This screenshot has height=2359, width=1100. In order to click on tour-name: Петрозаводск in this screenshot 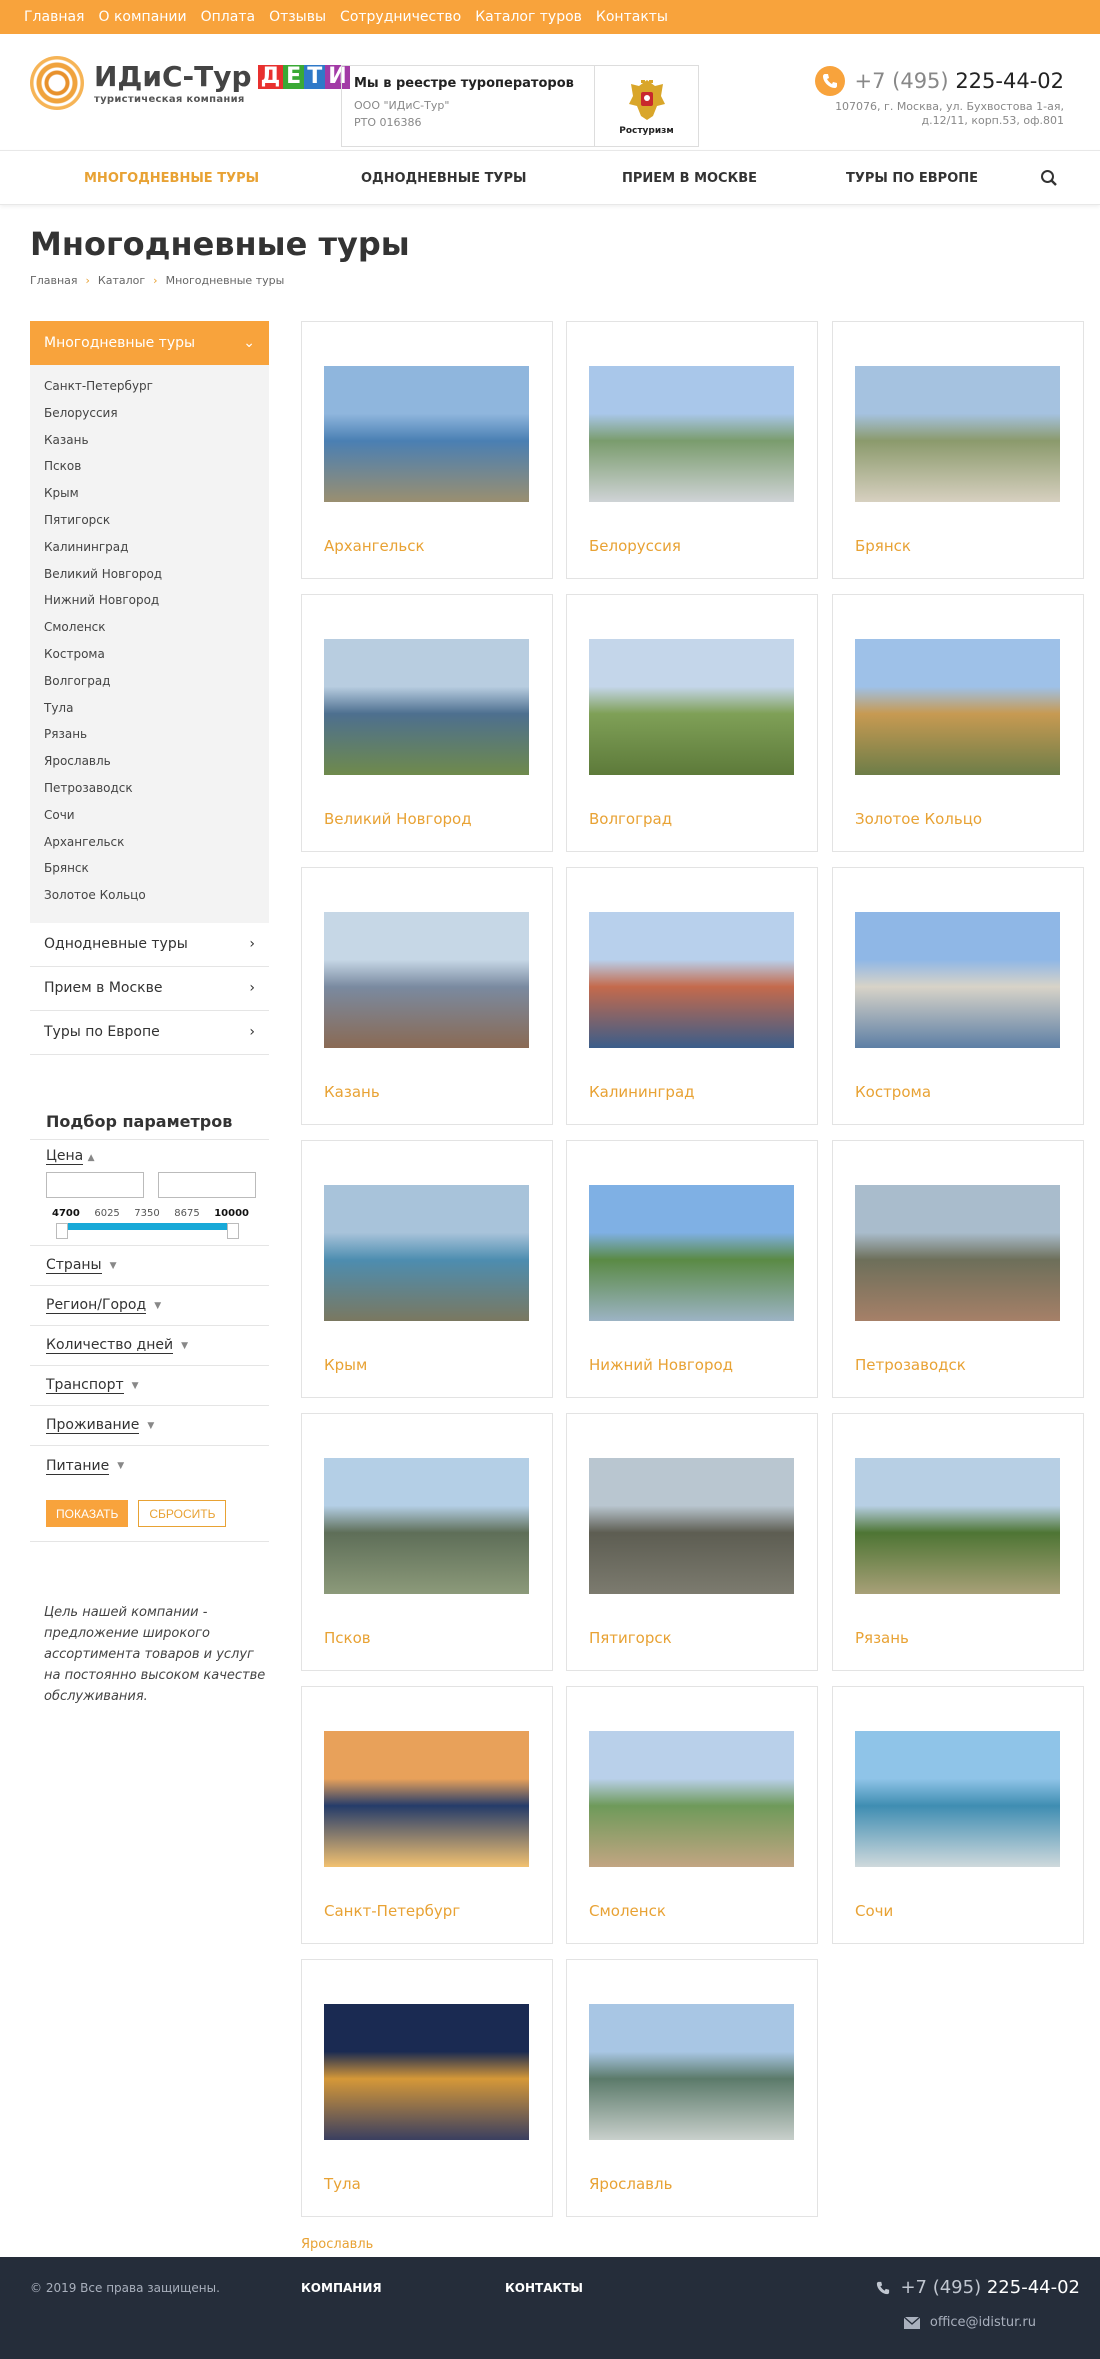, I will do `click(910, 1365)`.